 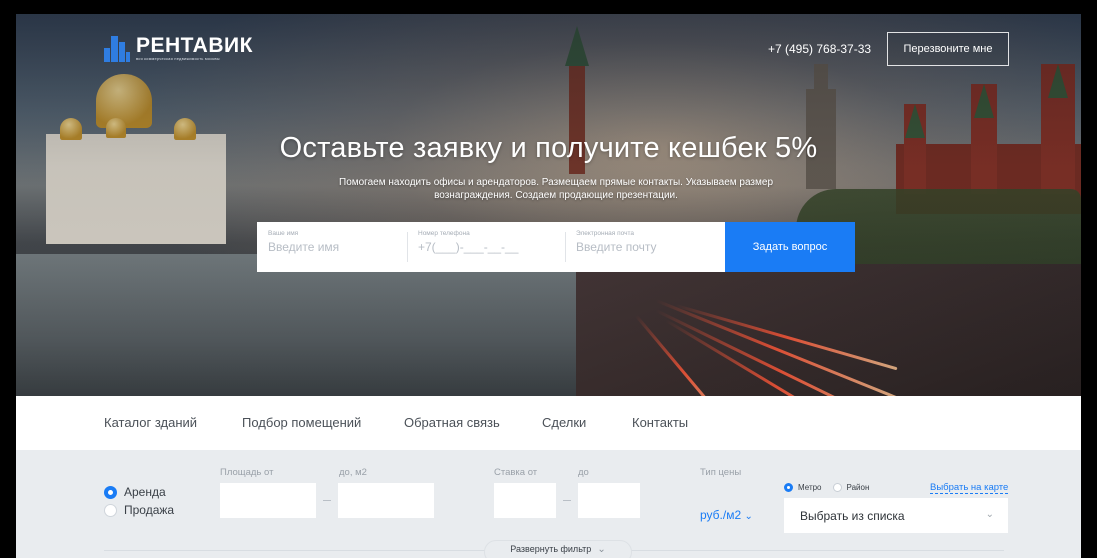 I want to click on radio-label: Продажа, so click(x=149, y=510).